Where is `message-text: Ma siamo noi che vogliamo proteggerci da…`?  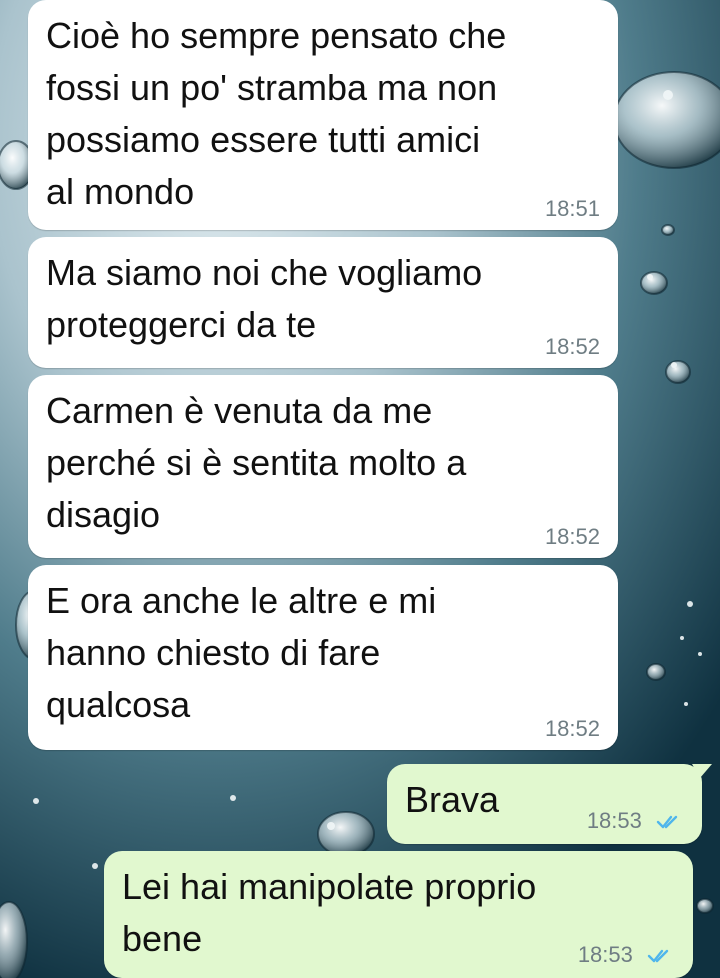 message-text: Ma siamo noi che vogliamo proteggerci da… is located at coordinates (264, 298).